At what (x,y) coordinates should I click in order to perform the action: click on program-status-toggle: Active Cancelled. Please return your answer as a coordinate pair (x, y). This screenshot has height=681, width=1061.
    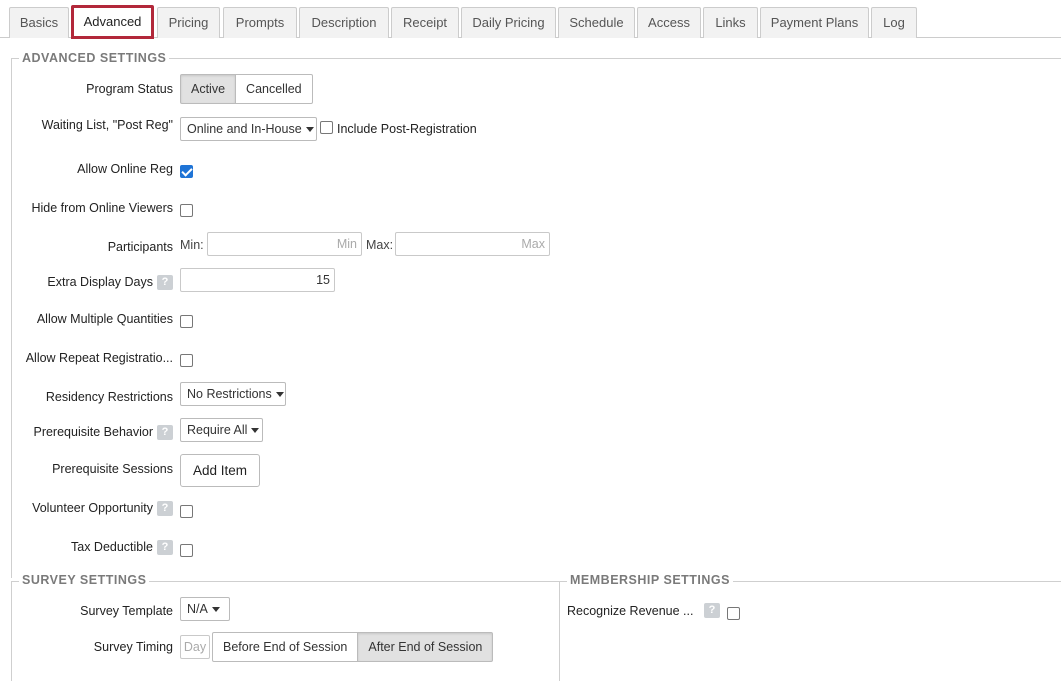
    Looking at the image, I should click on (246, 89).